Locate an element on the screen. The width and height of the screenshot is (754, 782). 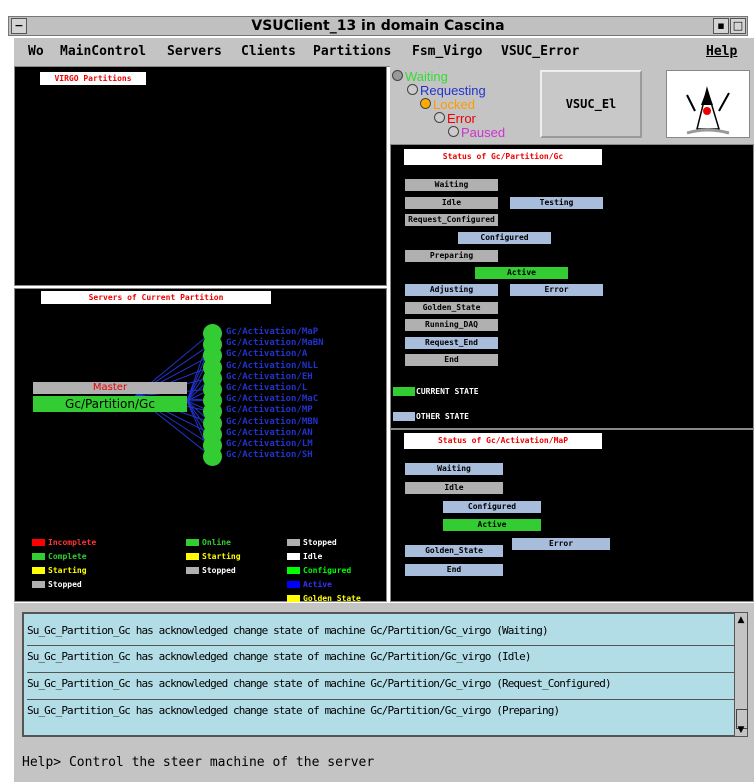
legend-item: Active is located at coordinates (324, 584).